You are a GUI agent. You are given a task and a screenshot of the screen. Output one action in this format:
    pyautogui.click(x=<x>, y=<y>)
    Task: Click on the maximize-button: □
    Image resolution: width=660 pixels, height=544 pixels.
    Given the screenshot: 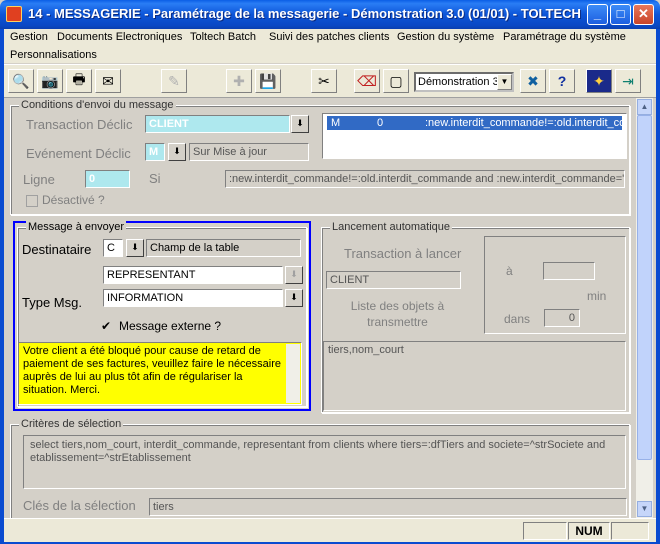 What is the action you would take?
    pyautogui.click(x=620, y=14)
    